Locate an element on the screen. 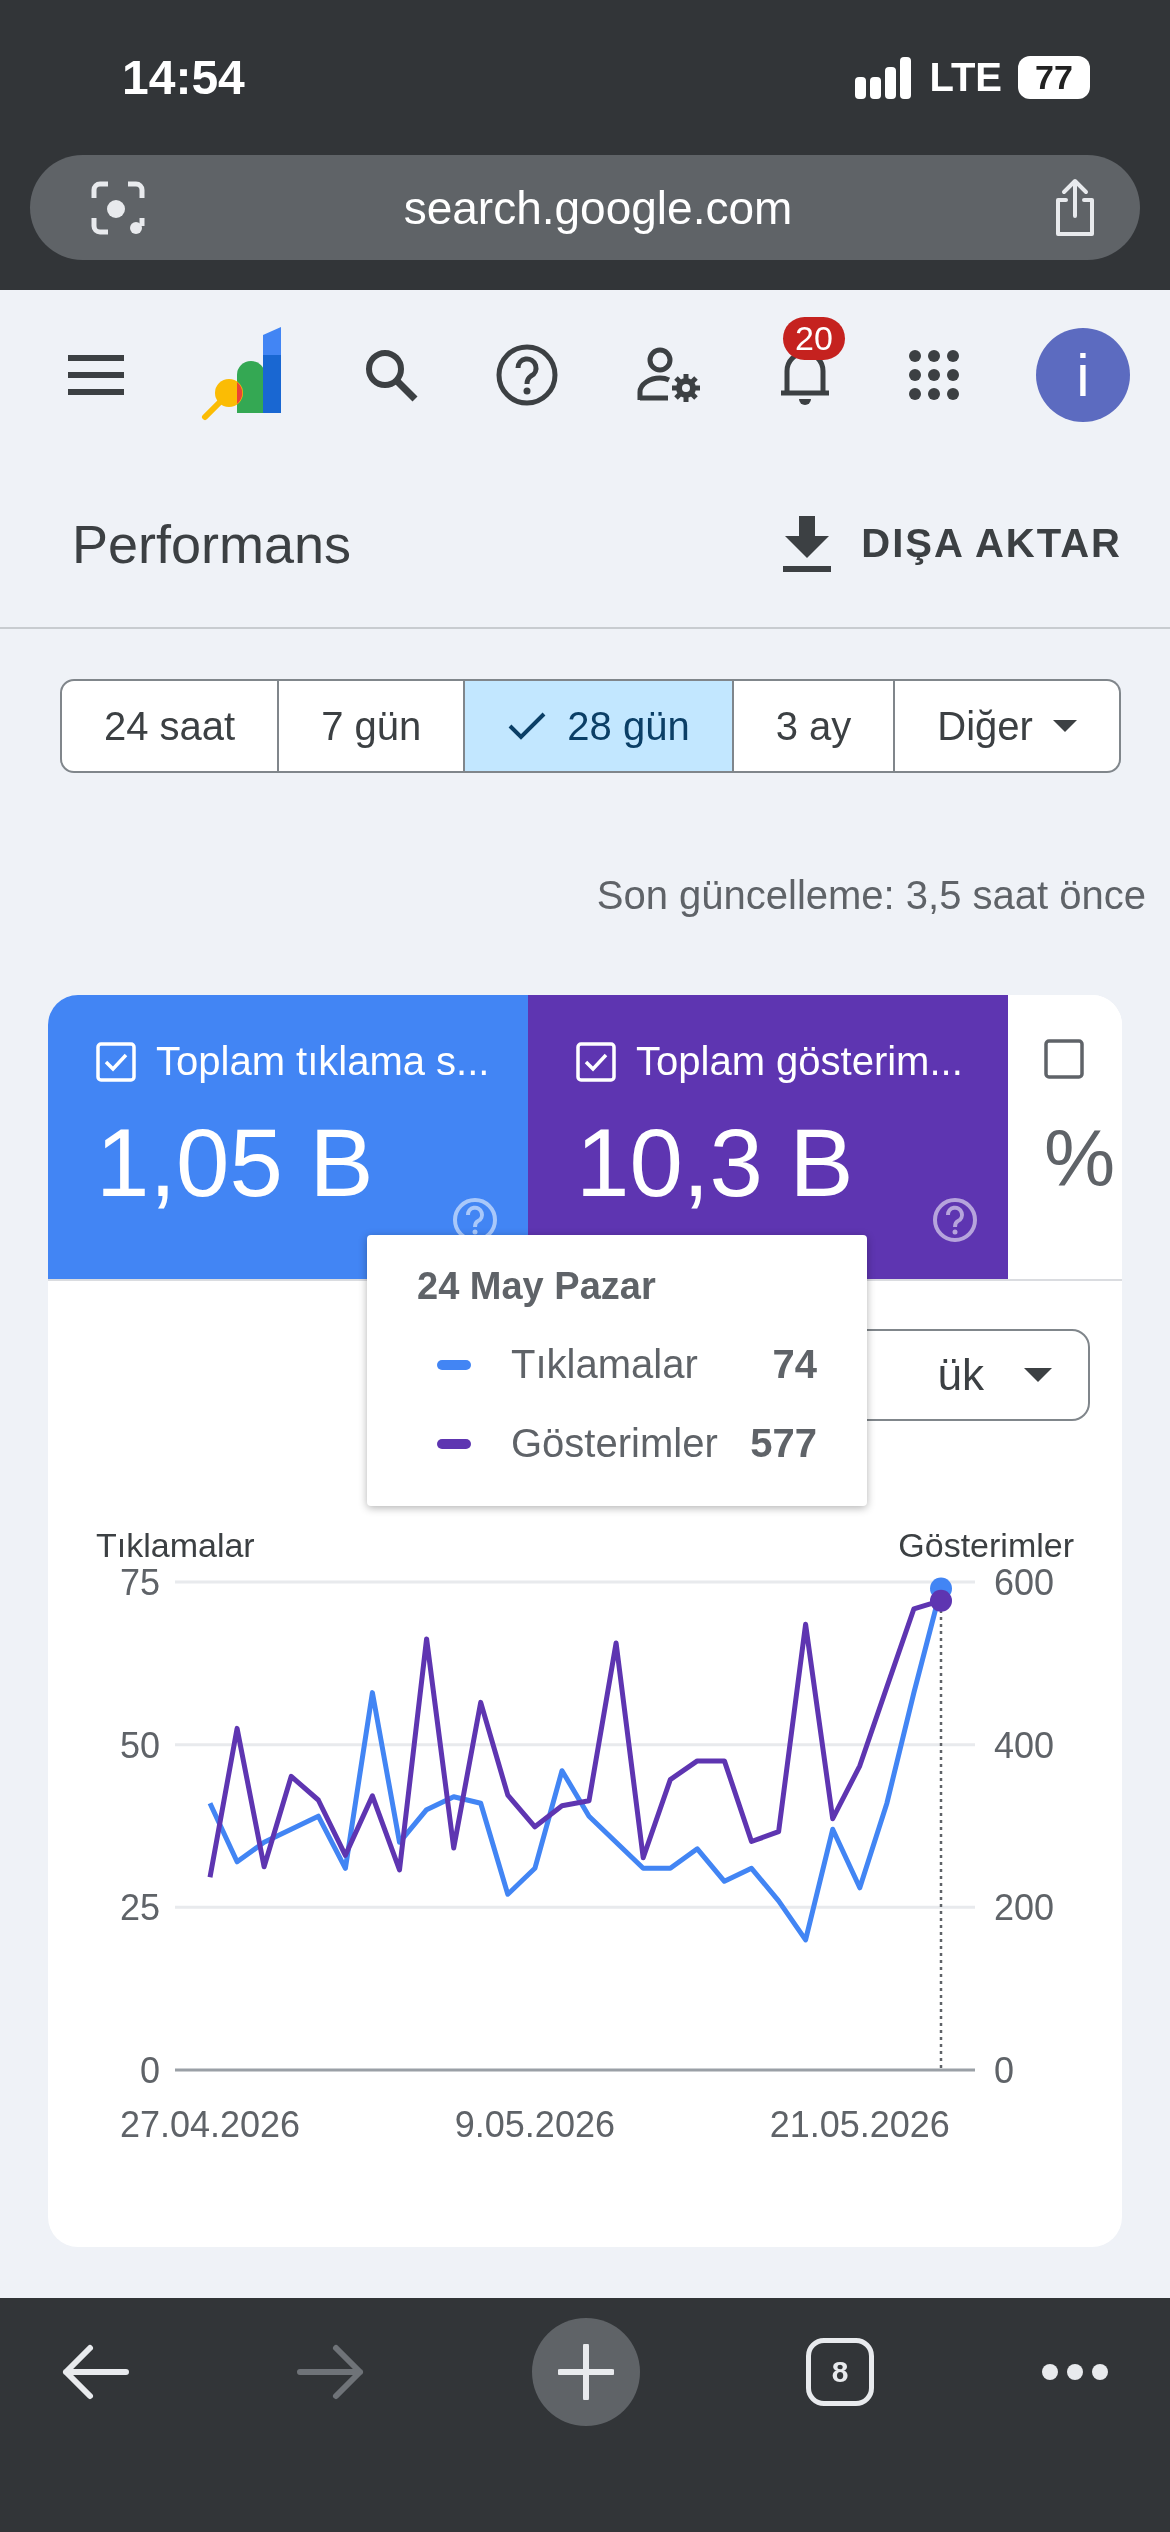  signal-icon is located at coordinates (884, 77).